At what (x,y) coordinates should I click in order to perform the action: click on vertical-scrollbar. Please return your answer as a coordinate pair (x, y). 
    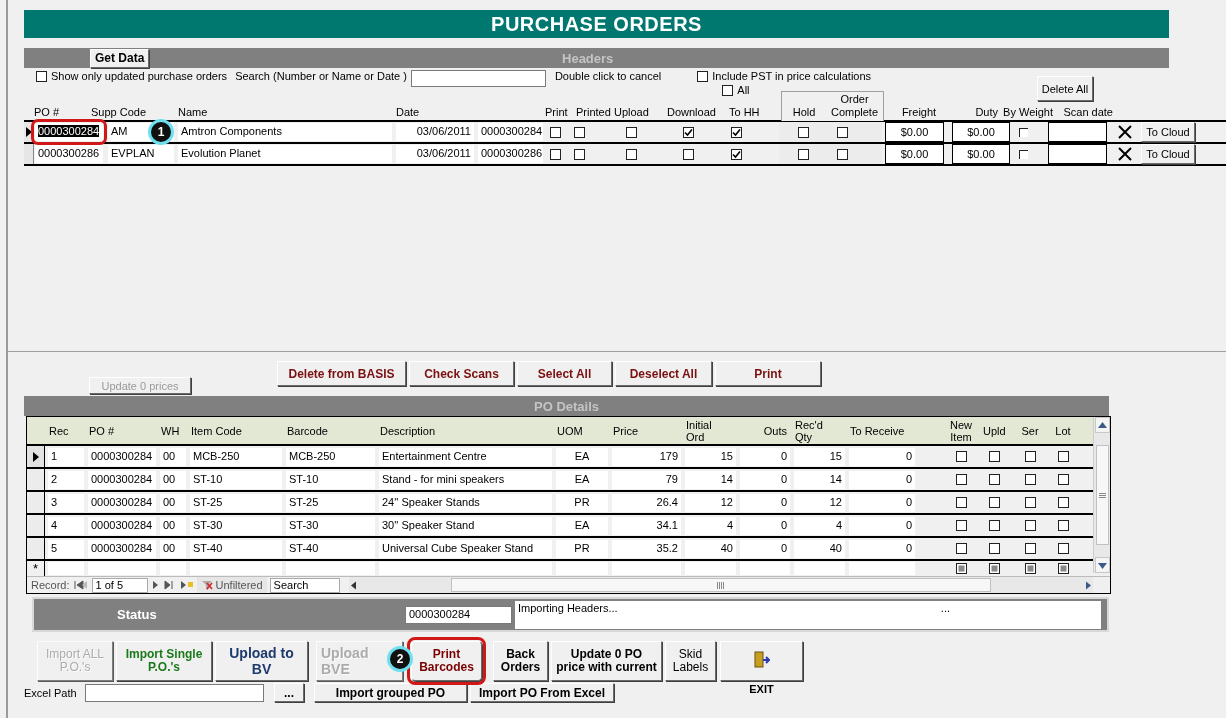
    Looking at the image, I should click on (1101, 495).